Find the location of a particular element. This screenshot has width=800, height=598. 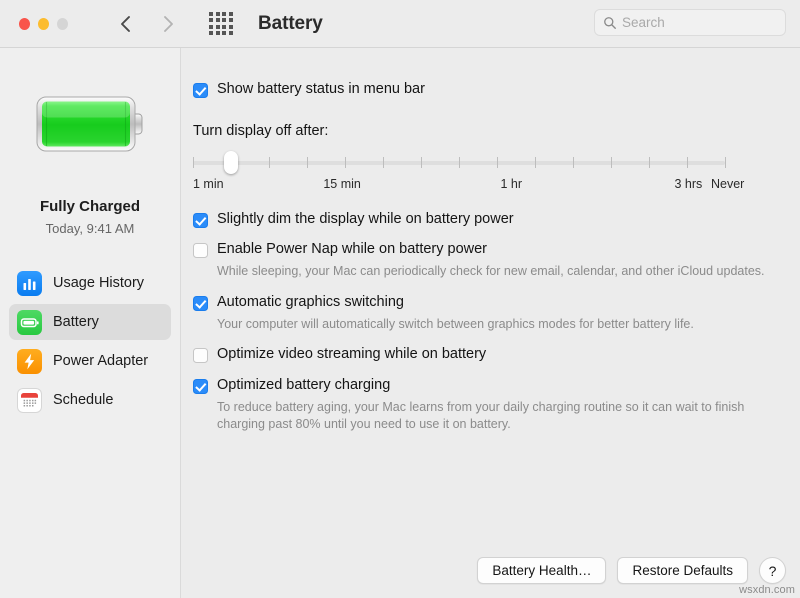

sidebar-item-label: Battery is located at coordinates (76, 322).